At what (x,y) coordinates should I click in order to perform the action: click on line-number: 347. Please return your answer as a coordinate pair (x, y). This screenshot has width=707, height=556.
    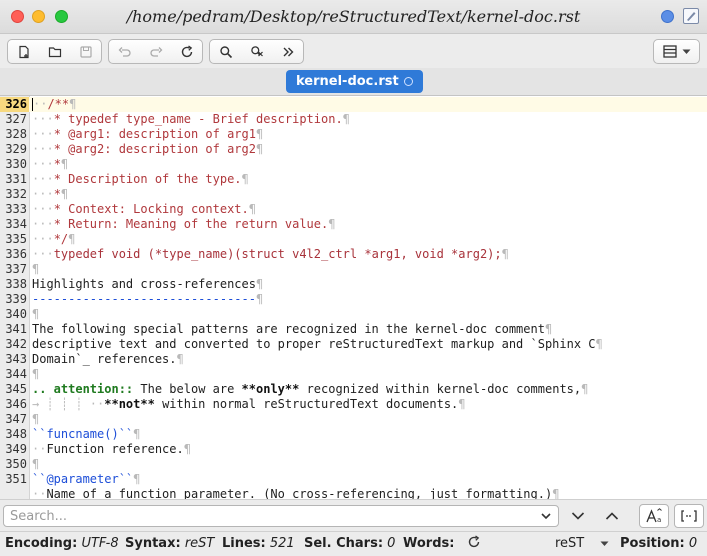
    Looking at the image, I should click on (16, 419).